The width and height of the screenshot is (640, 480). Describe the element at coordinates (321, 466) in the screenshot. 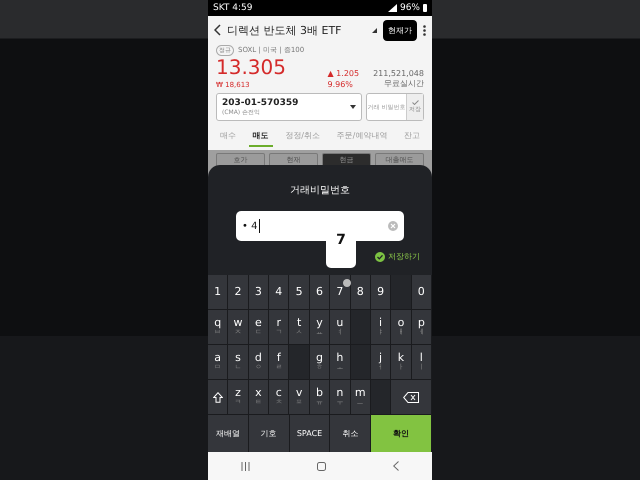

I see `home-icon` at that location.